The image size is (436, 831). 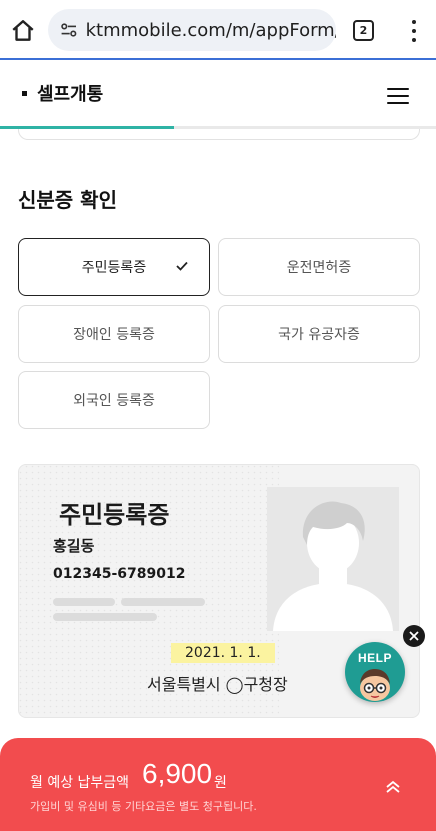 I want to click on site-header: 셀프개통, so click(x=218, y=94).